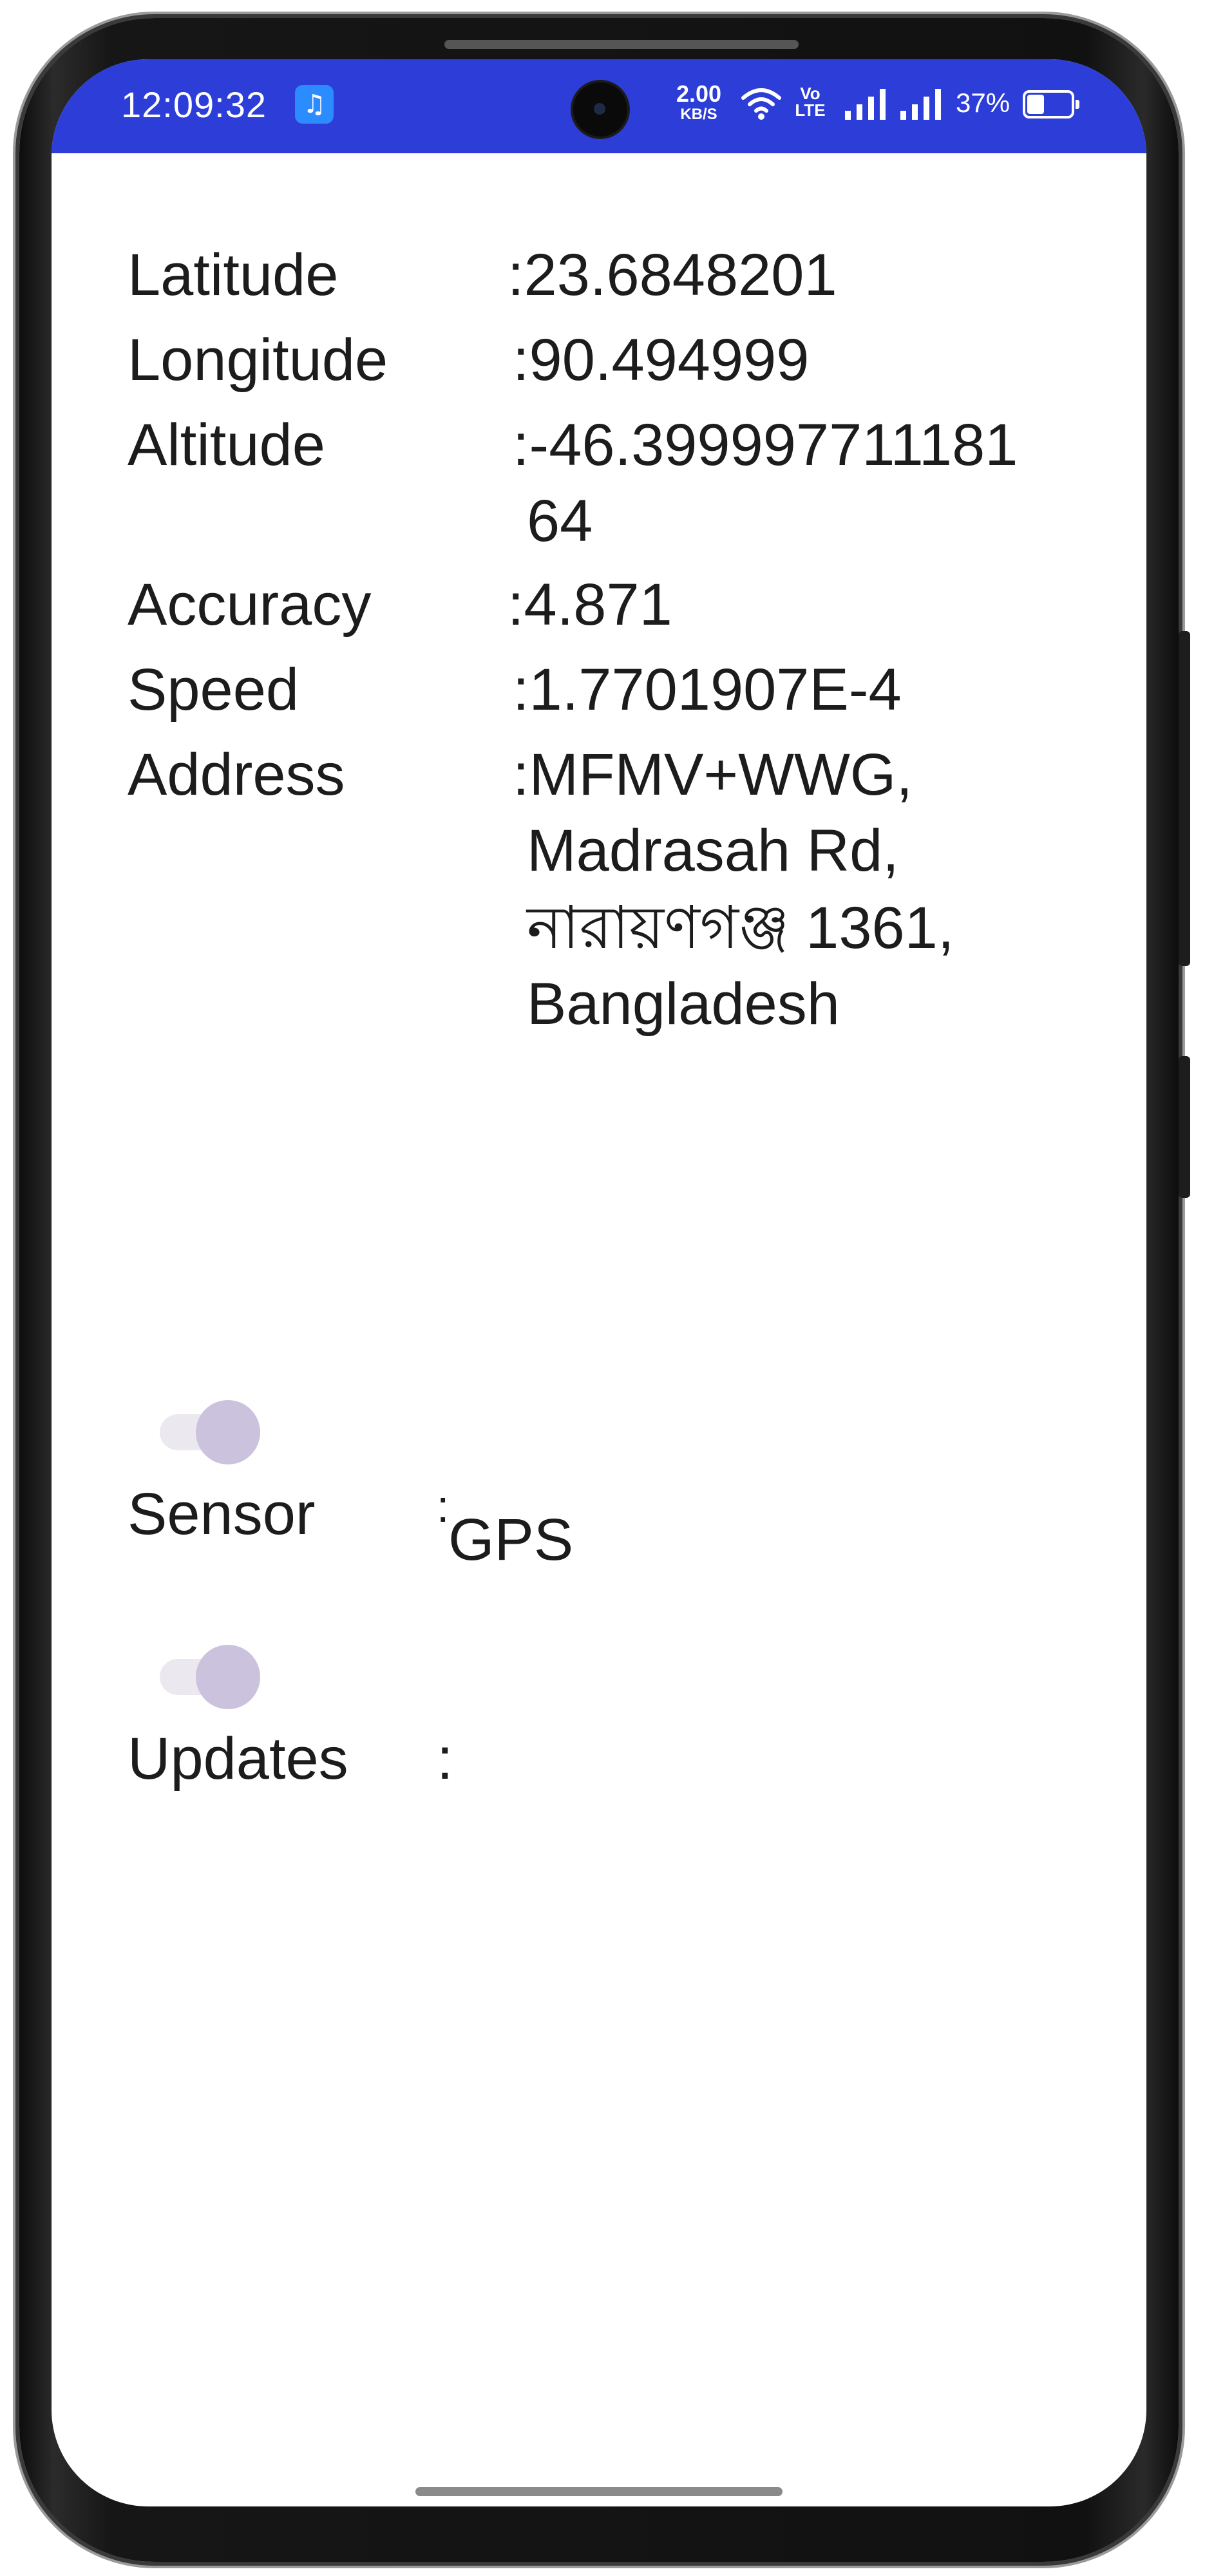 This screenshot has height=2576, width=1205. What do you see at coordinates (621, 44) in the screenshot?
I see `speaker-slot` at bounding box center [621, 44].